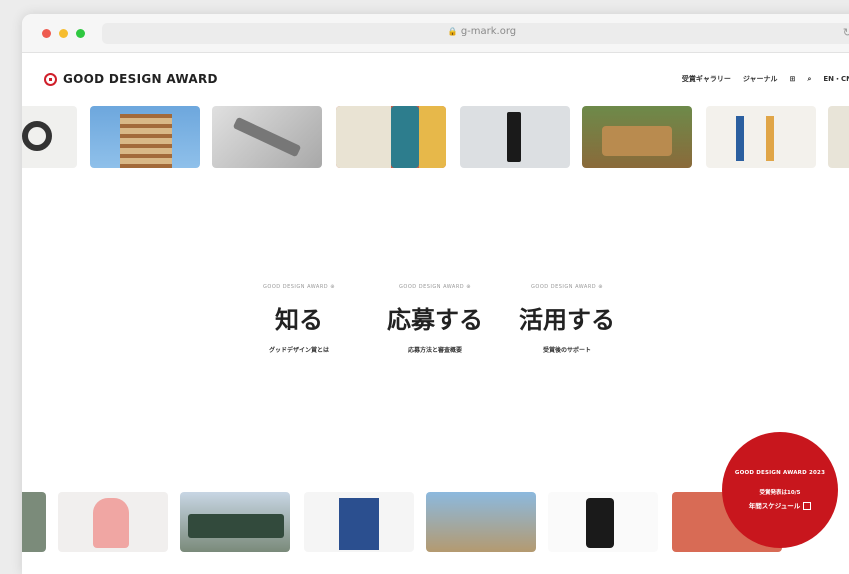 This screenshot has height=574, width=849. I want to click on nav-journal: ジャーナル, so click(760, 79).